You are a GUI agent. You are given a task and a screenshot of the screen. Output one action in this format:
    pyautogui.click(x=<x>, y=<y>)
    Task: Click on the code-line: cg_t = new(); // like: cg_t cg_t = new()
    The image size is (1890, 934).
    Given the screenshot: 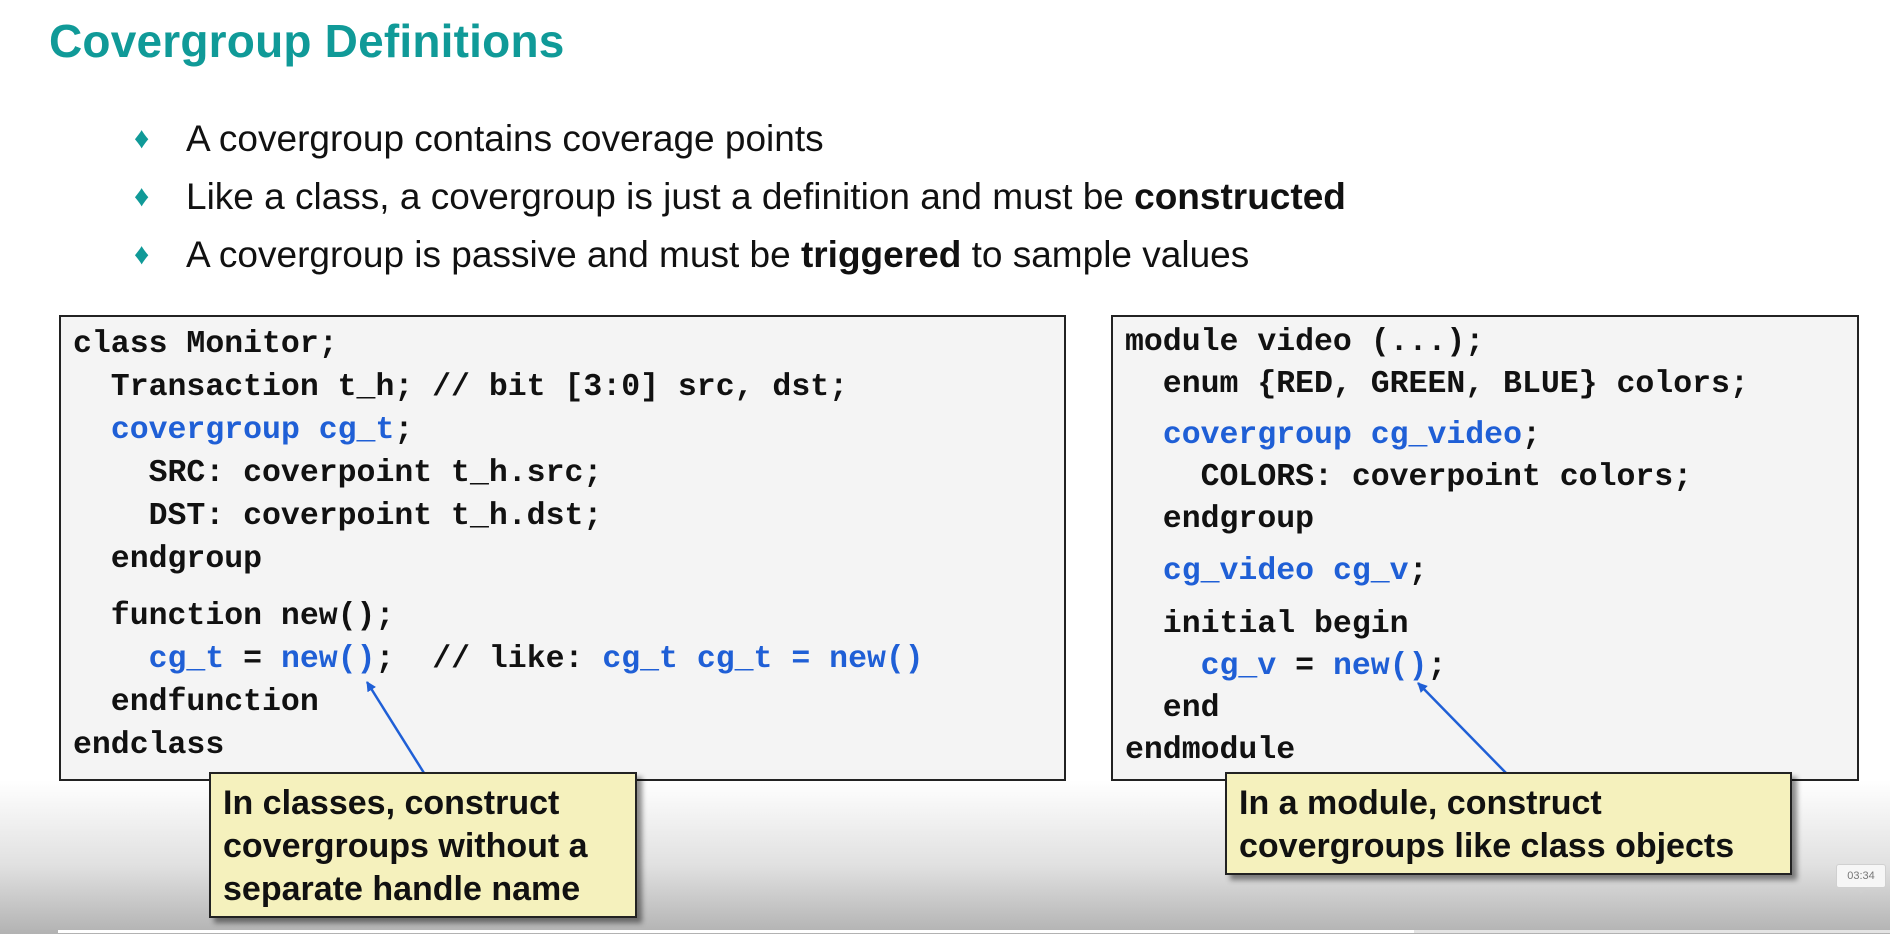 What is the action you would take?
    pyautogui.click(x=536, y=659)
    